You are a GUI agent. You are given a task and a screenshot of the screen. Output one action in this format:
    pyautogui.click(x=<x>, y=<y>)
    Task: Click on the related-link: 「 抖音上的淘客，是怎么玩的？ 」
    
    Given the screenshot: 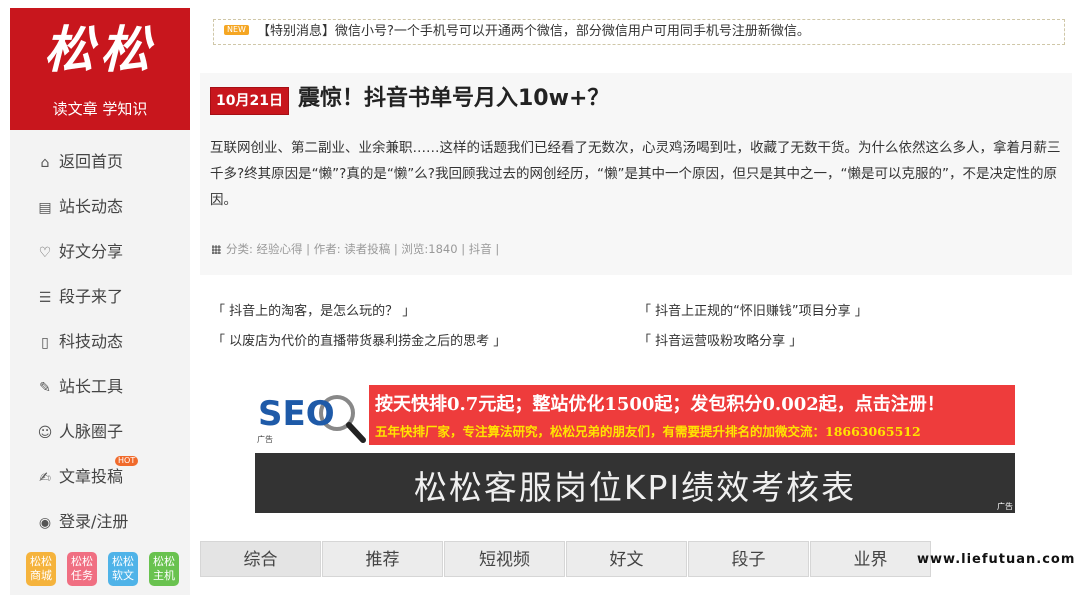 What is the action you would take?
    pyautogui.click(x=313, y=309)
    